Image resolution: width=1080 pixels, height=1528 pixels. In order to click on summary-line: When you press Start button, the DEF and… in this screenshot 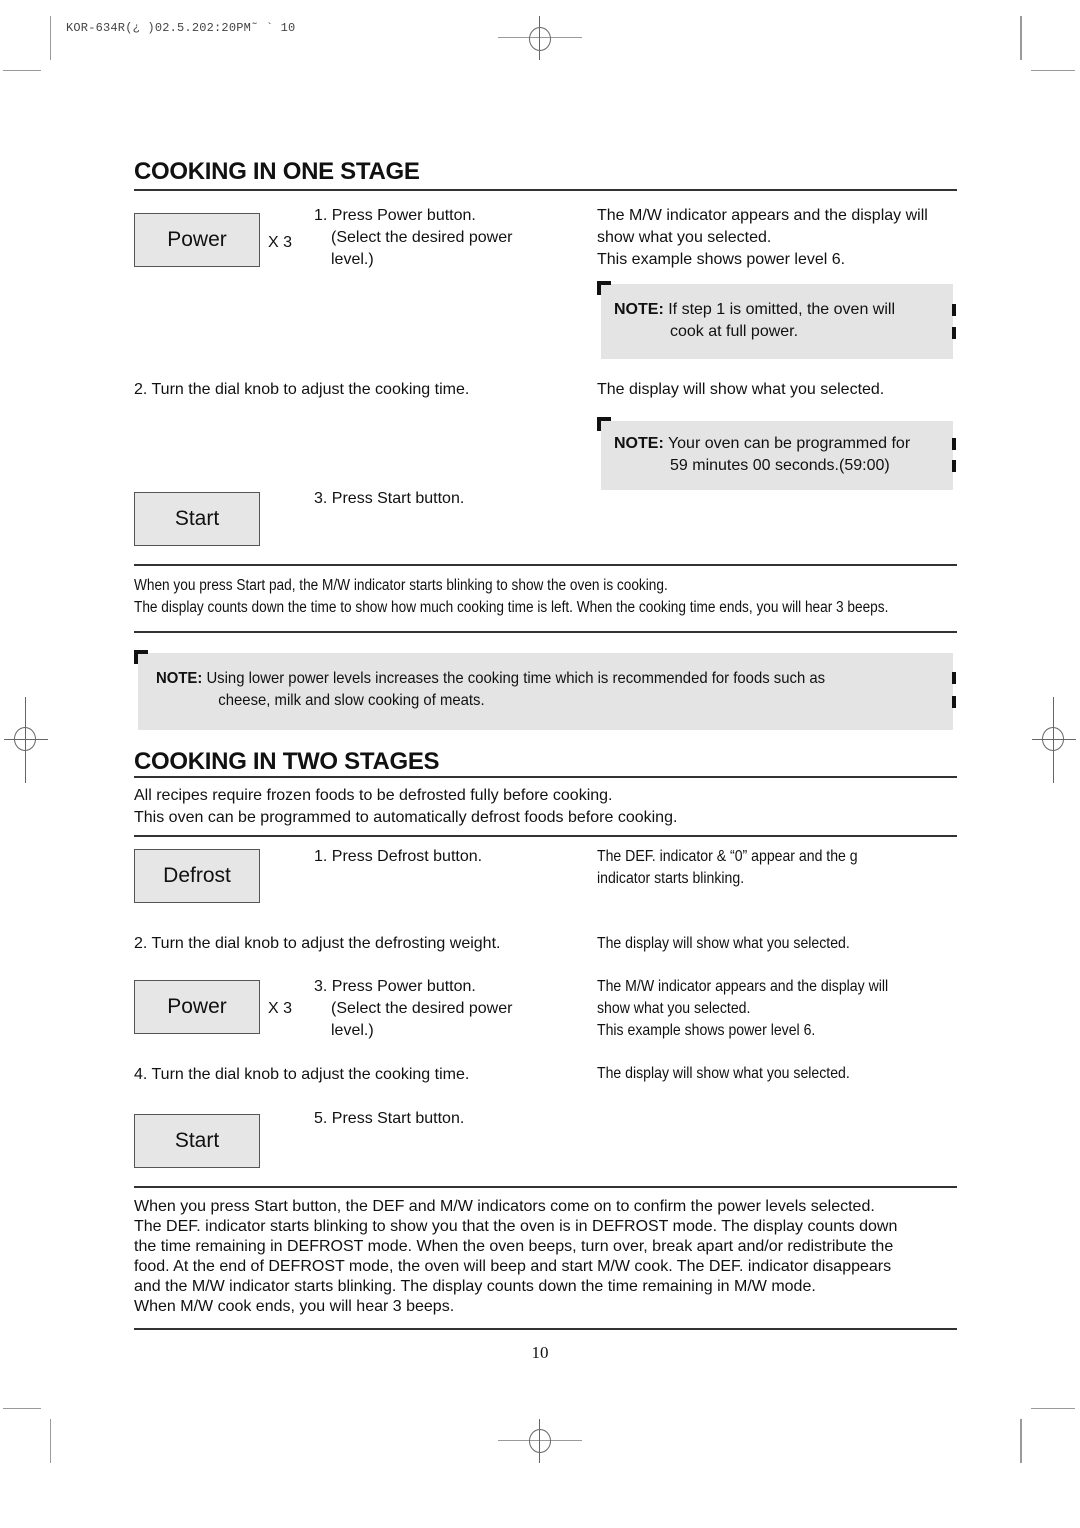, I will do `click(504, 1206)`.